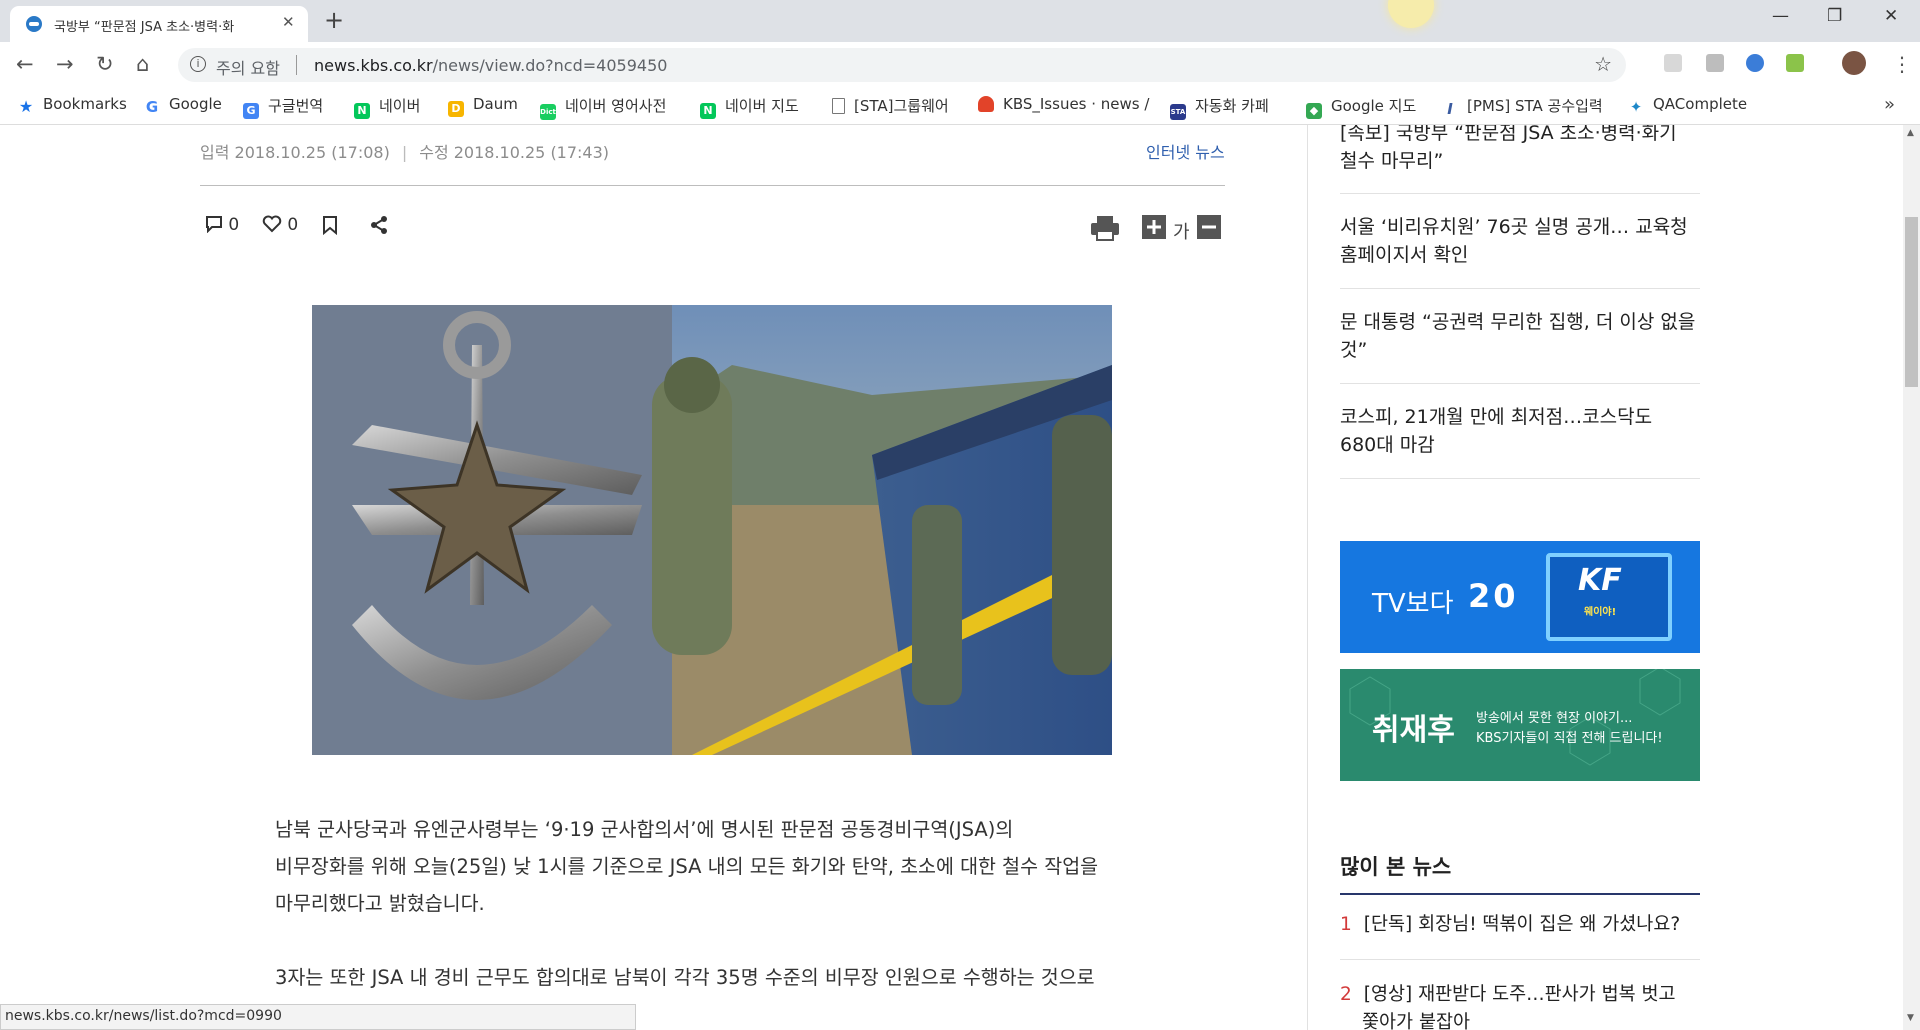 This screenshot has height=1030, width=1920. I want to click on date-edit: 수정 2018.10.25 (17:43), so click(514, 152).